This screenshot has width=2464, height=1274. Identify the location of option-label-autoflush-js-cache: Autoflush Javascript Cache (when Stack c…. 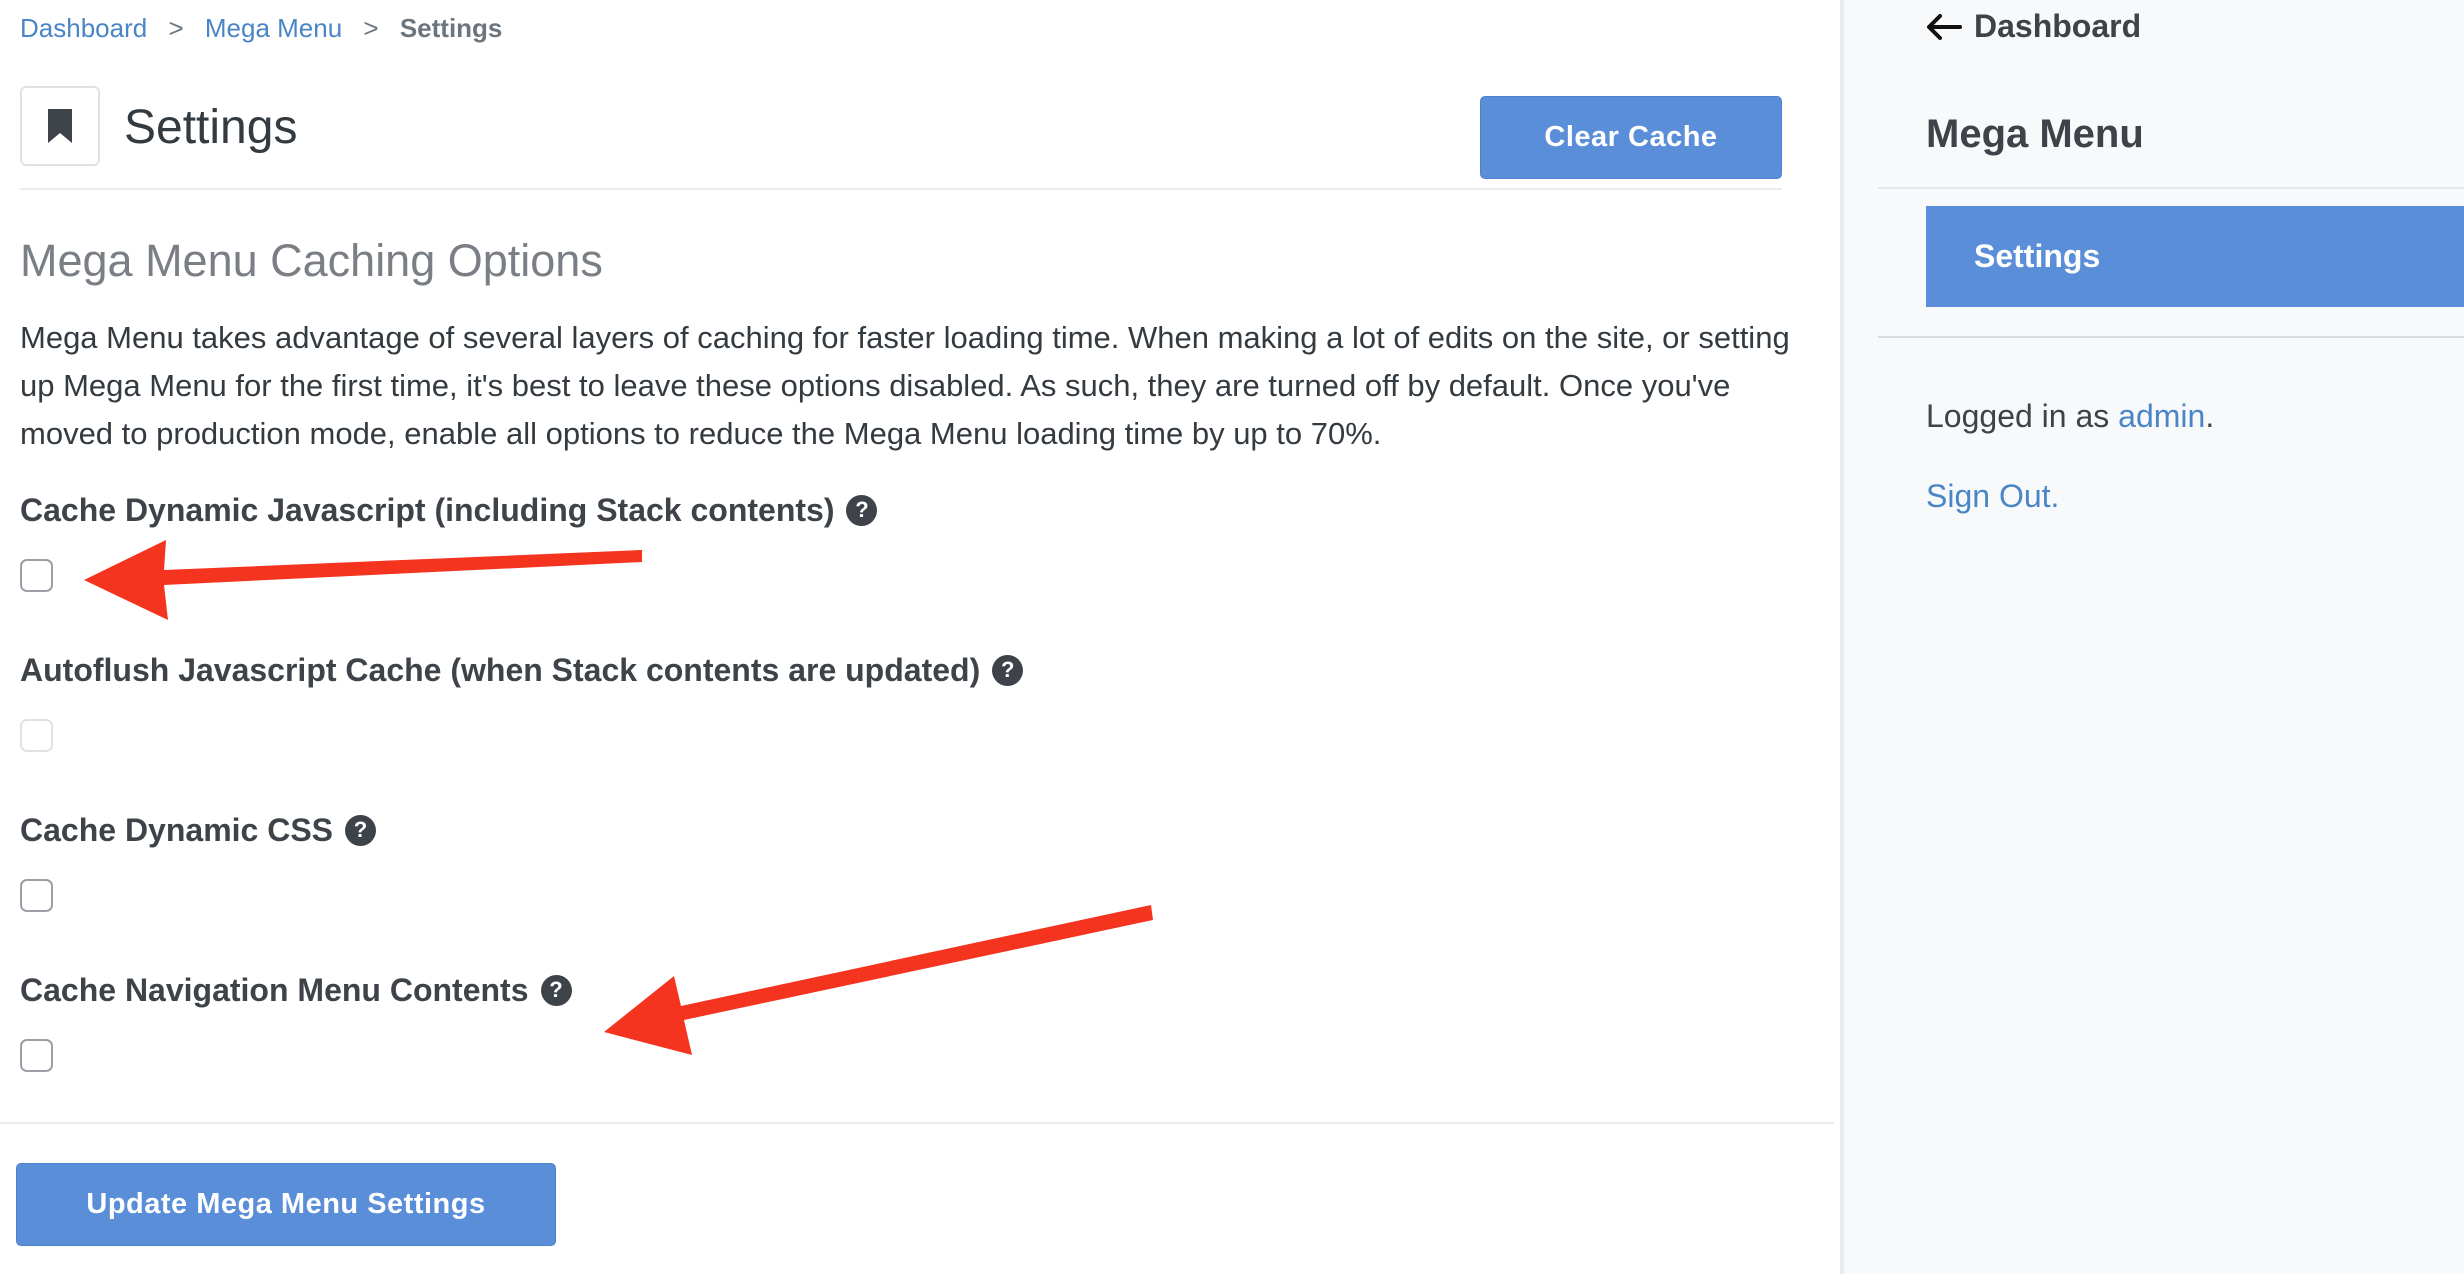
(522, 670).